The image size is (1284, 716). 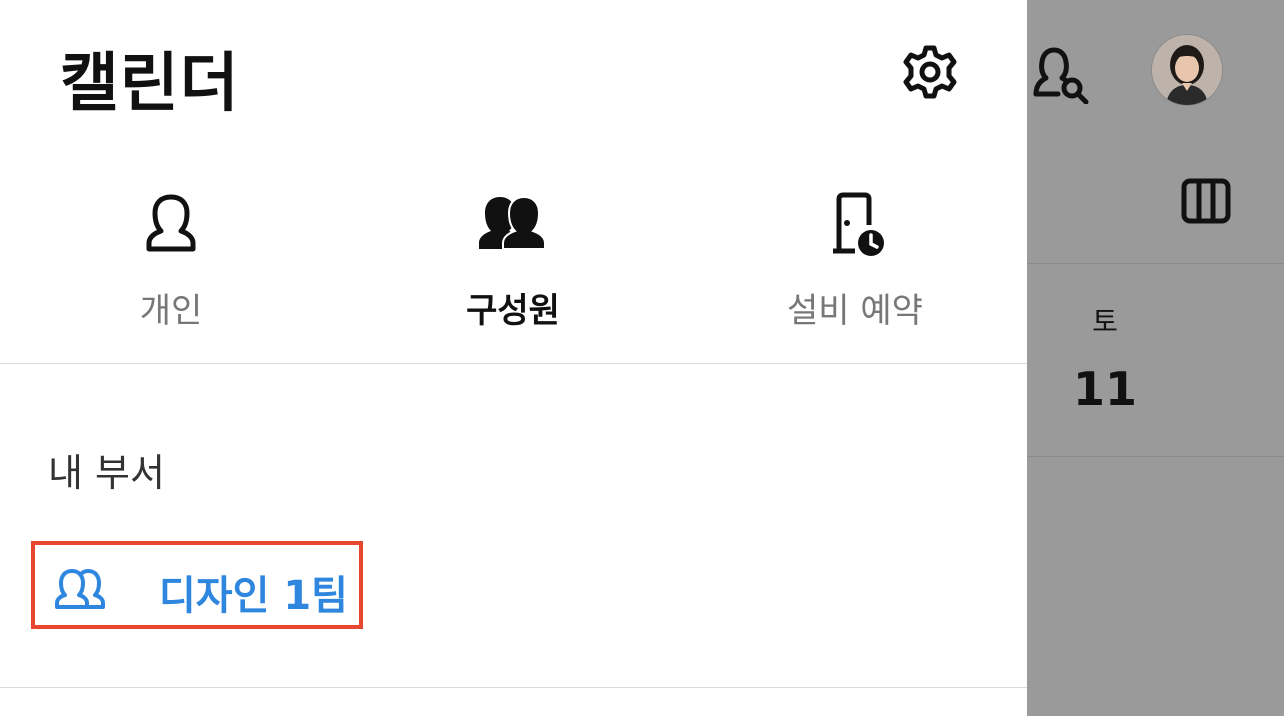 I want to click on day-of-week-label: 토, so click(x=1105, y=321).